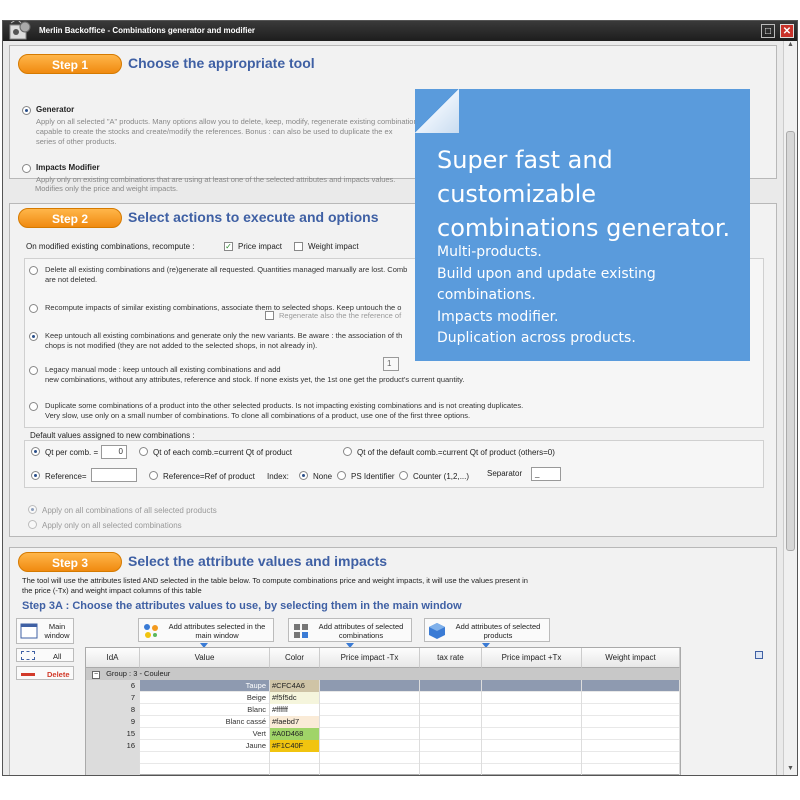  What do you see at coordinates (370, 658) in the screenshot?
I see `column-header-price-impact-tx: Price impact -Tx` at bounding box center [370, 658].